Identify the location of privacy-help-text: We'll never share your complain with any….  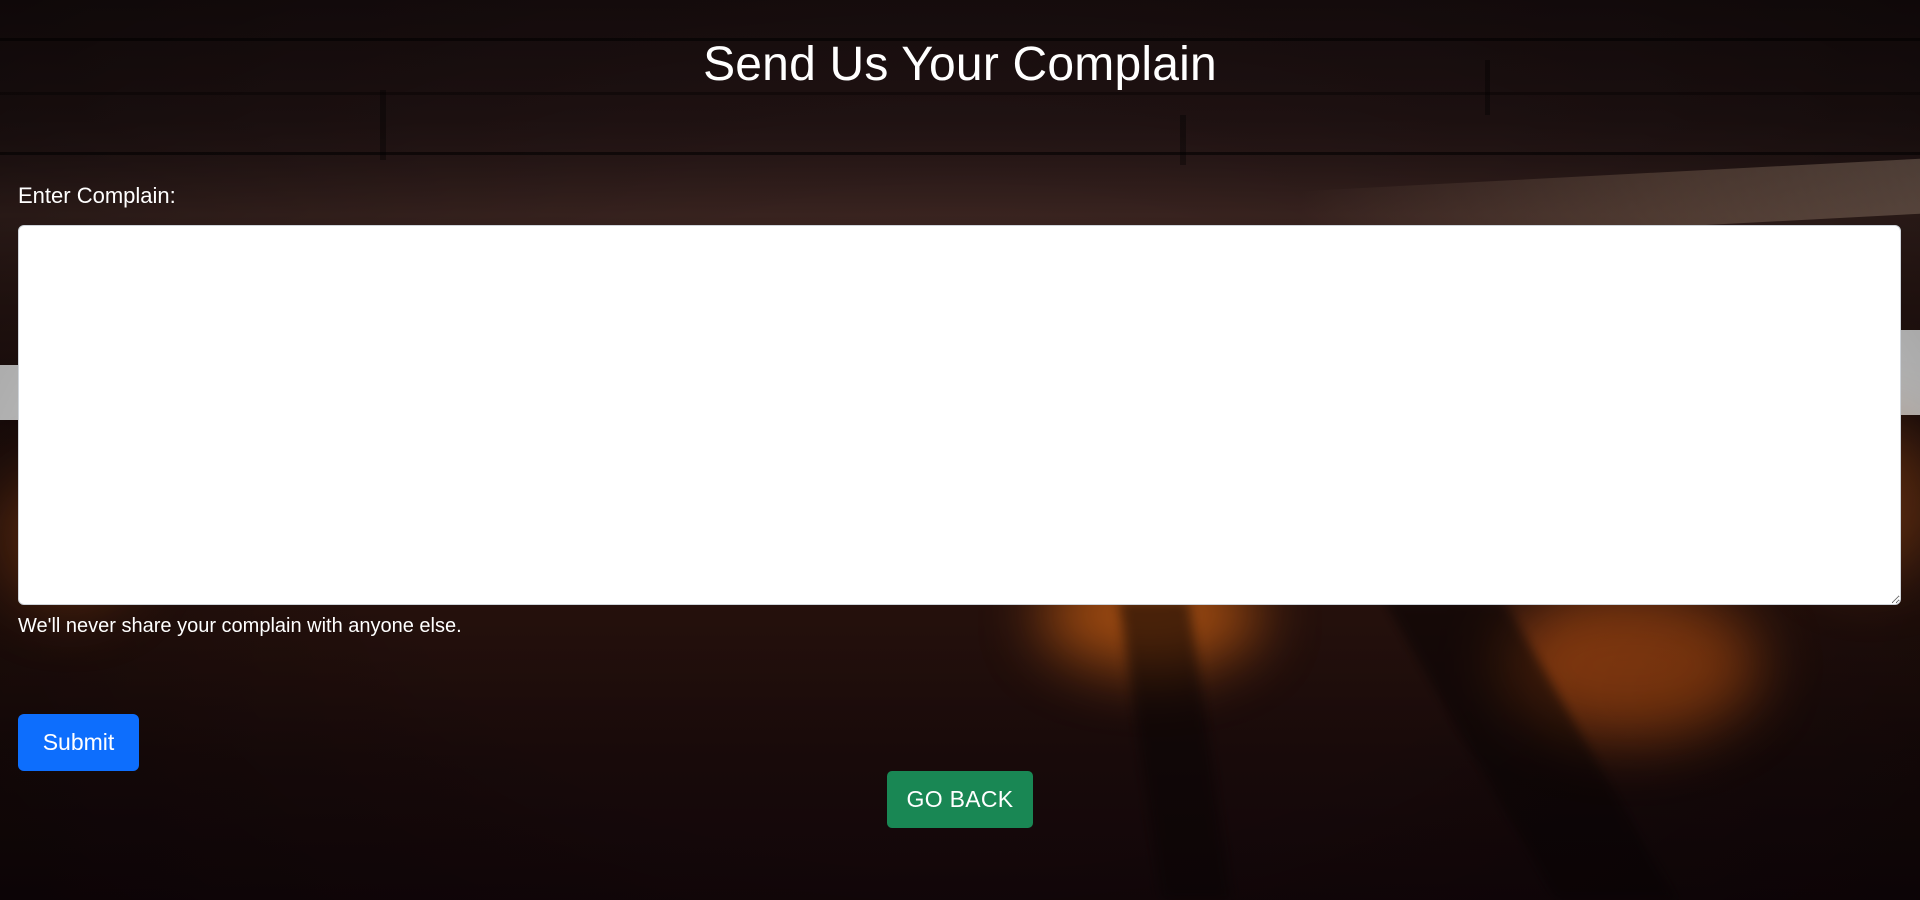
(240, 626).